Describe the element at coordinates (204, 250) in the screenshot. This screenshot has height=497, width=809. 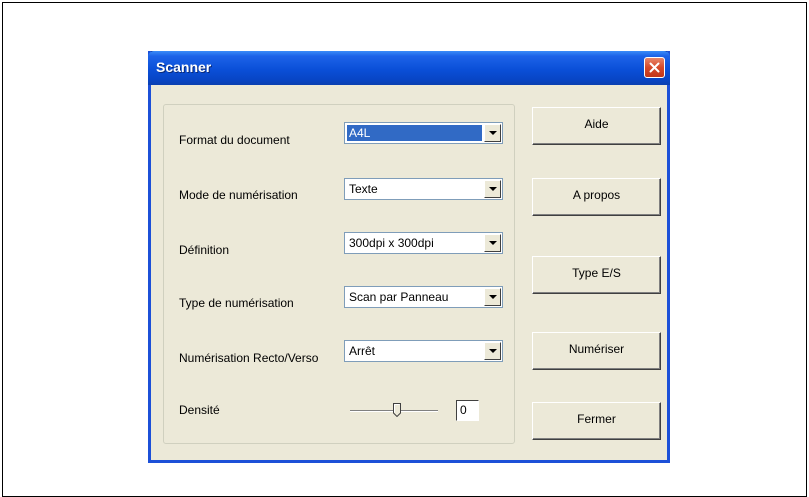
I see `resolution-label: Définition` at that location.